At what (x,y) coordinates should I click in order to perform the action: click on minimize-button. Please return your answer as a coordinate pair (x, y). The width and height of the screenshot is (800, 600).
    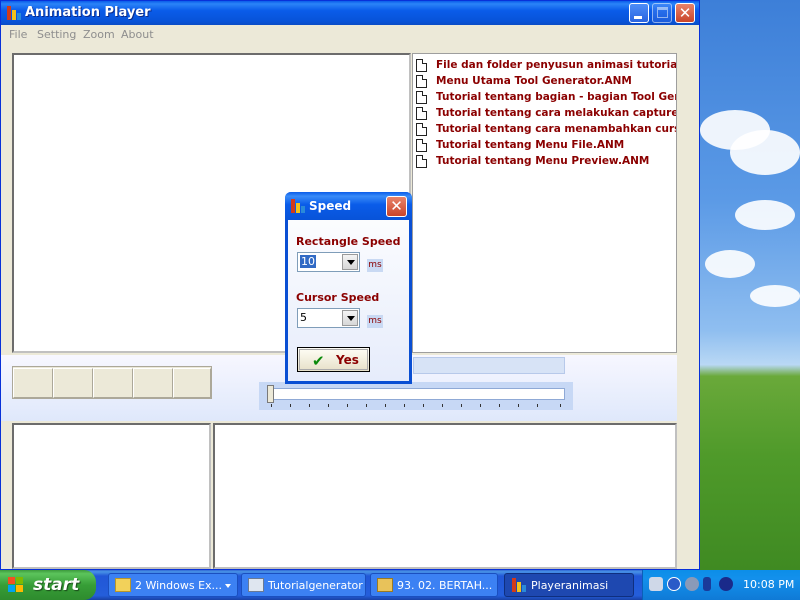
    Looking at the image, I should click on (639, 13).